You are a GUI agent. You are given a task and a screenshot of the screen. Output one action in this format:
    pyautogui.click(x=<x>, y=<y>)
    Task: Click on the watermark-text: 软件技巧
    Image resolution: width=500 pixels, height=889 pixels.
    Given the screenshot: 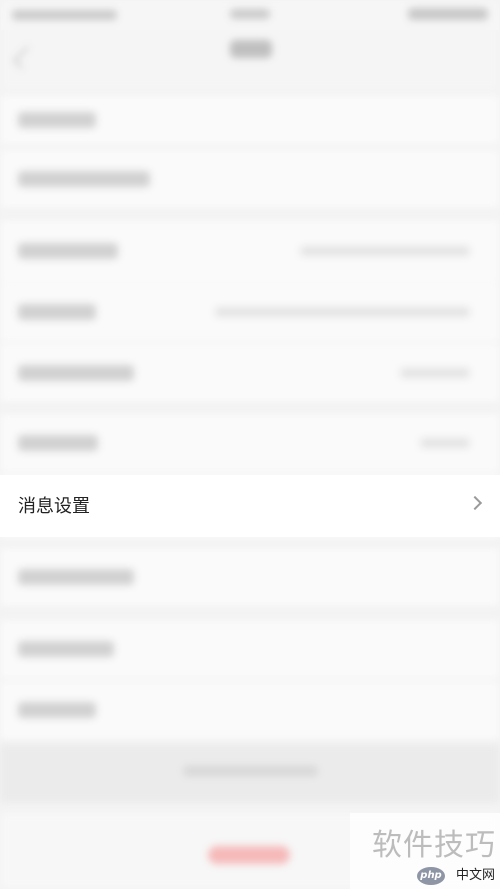 What is the action you would take?
    pyautogui.click(x=434, y=845)
    